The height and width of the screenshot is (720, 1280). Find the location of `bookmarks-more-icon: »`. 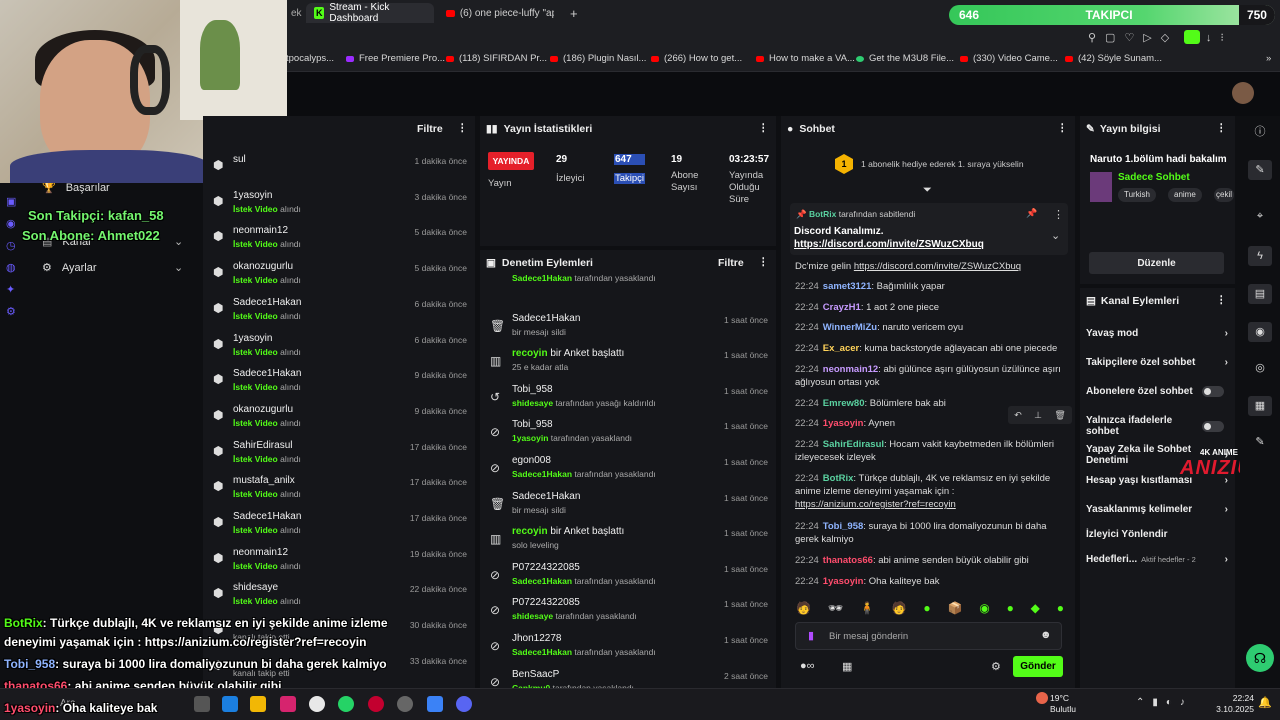

bookmarks-more-icon: » is located at coordinates (1268, 58).